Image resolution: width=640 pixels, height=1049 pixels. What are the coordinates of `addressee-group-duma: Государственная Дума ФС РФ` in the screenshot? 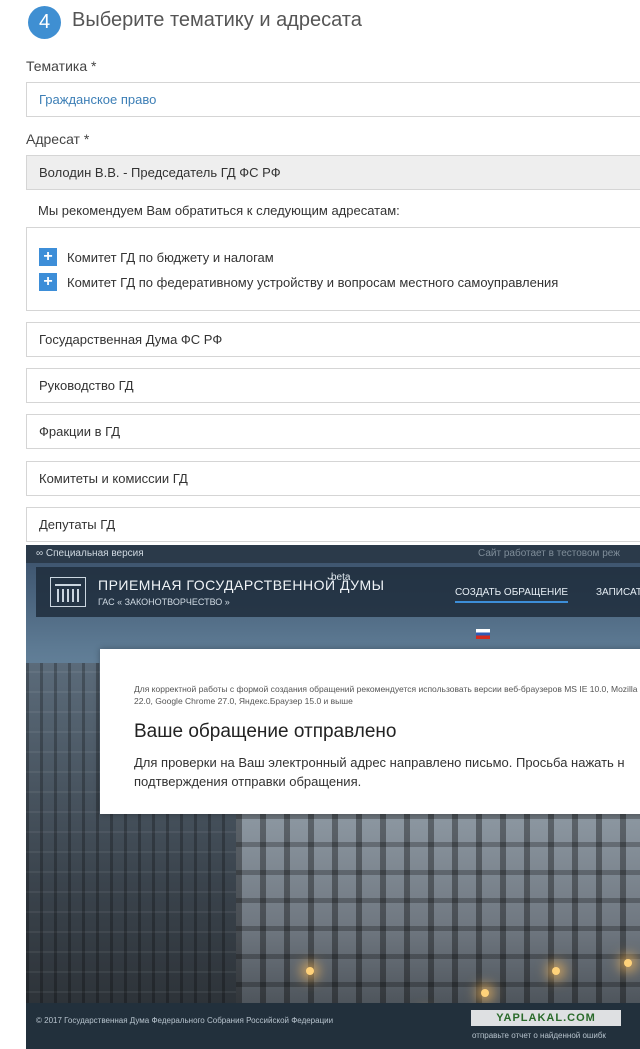 It's located at (333, 339).